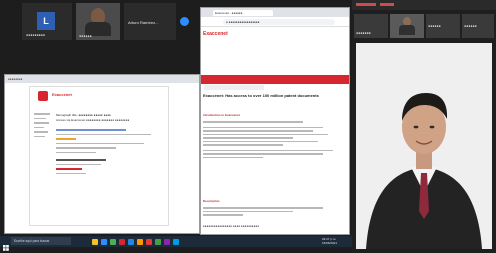  I want to click on document-heading: Monograph title: ●●●●●●●● ●●●●● ●●●●, so click(83, 115).